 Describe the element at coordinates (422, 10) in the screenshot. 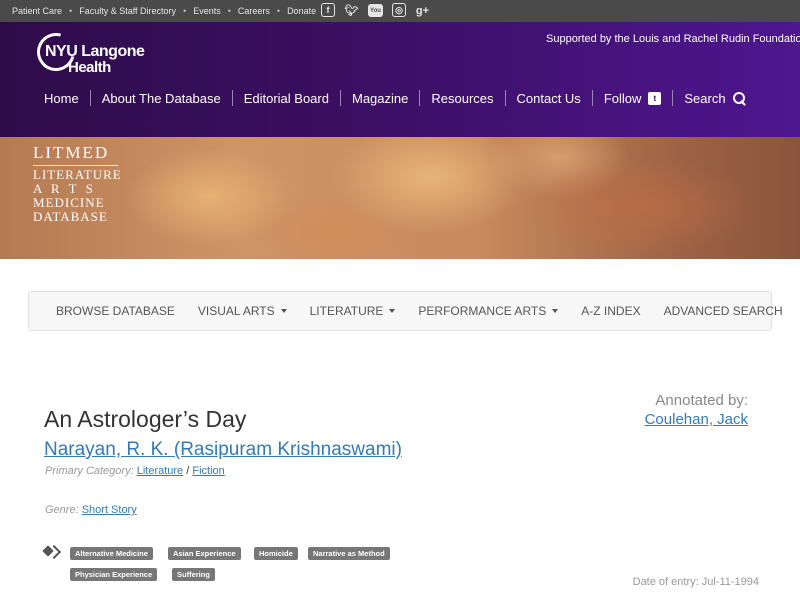

I see `google-plus-icon: g+` at that location.